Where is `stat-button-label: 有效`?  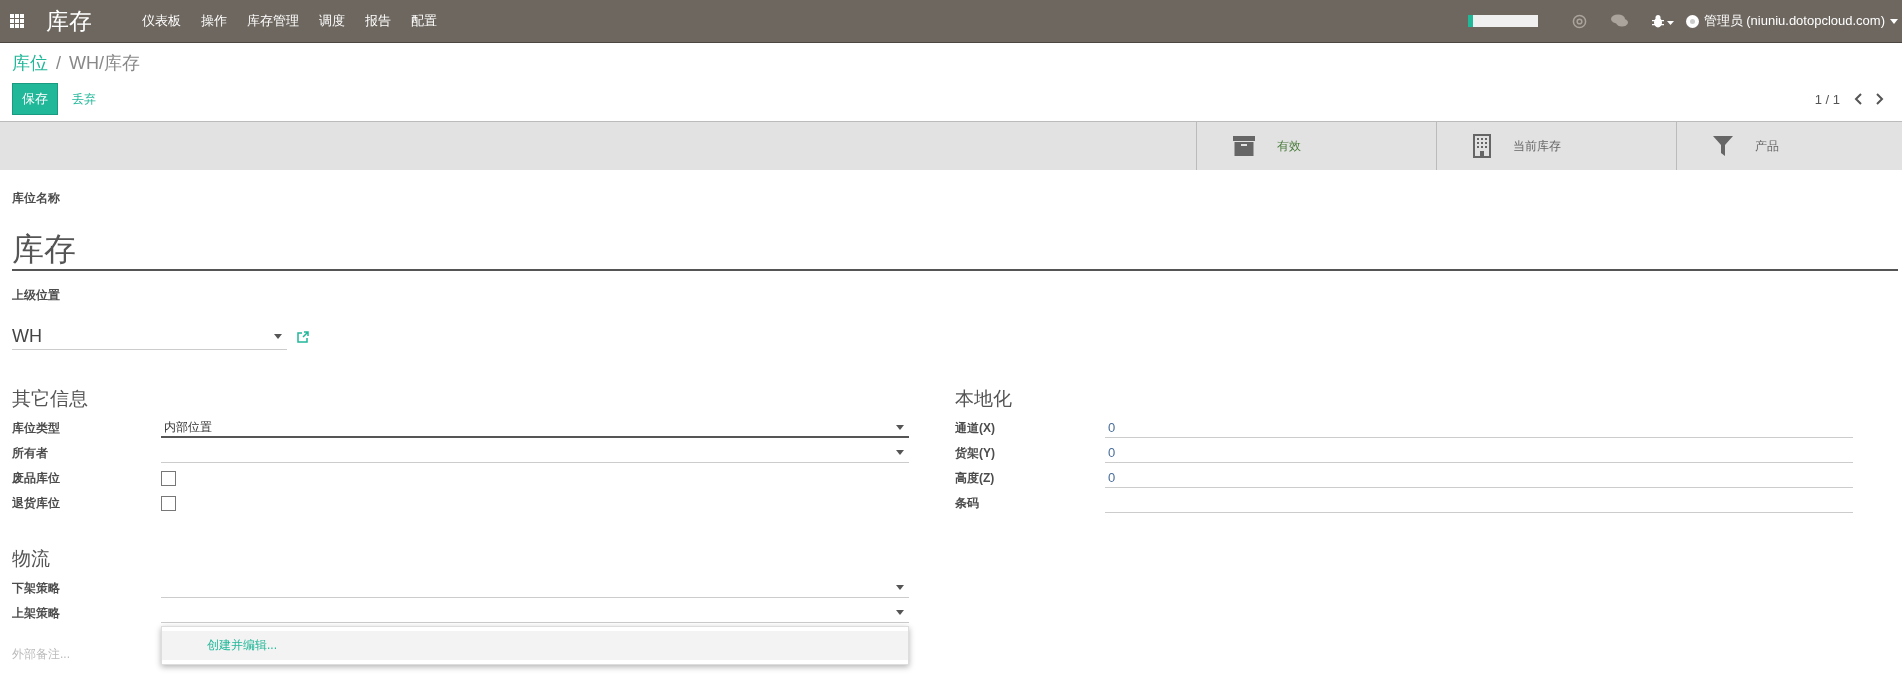
stat-button-label: 有效 is located at coordinates (1289, 146).